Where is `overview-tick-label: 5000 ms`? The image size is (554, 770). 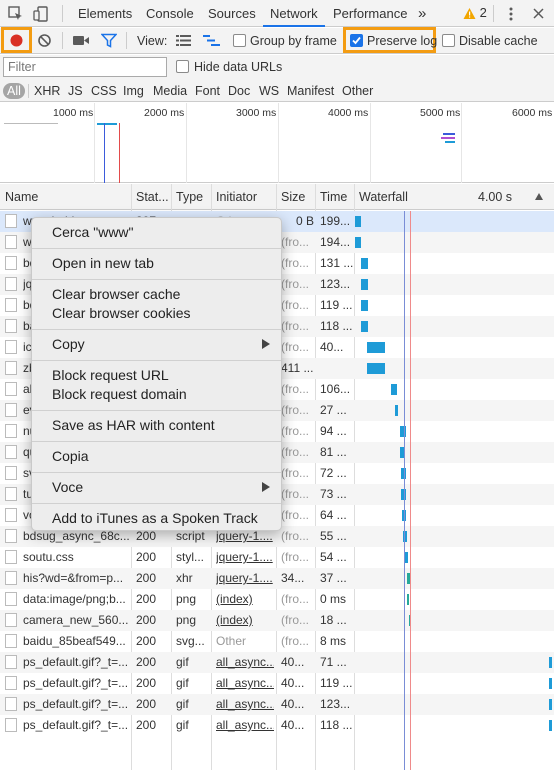 overview-tick-label: 5000 ms is located at coordinates (440, 113).